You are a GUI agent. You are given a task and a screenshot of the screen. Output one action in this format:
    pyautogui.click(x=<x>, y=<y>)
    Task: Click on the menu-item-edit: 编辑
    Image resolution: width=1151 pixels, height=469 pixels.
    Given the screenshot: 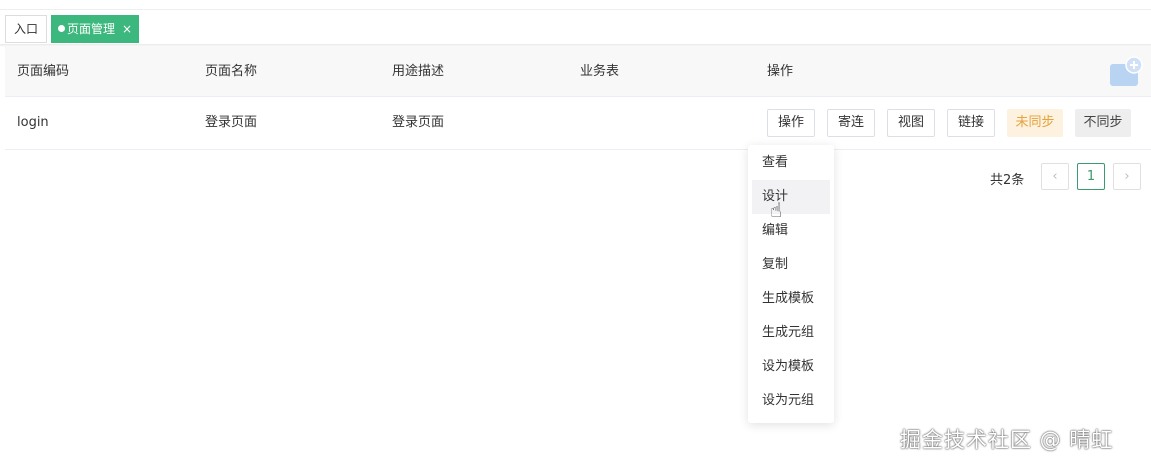 What is the action you would take?
    pyautogui.click(x=791, y=231)
    